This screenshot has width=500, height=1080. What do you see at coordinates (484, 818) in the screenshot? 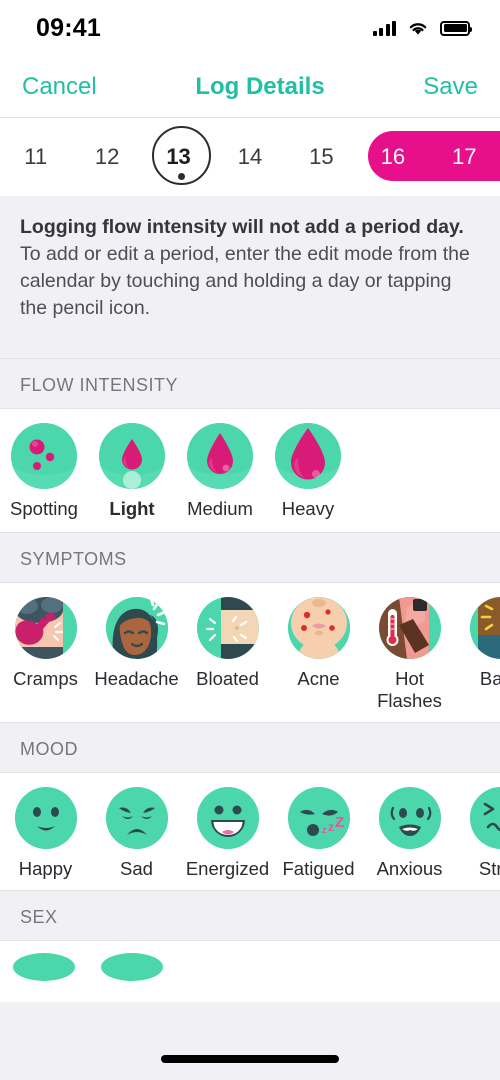
I see `stressed-face-icon` at bounding box center [484, 818].